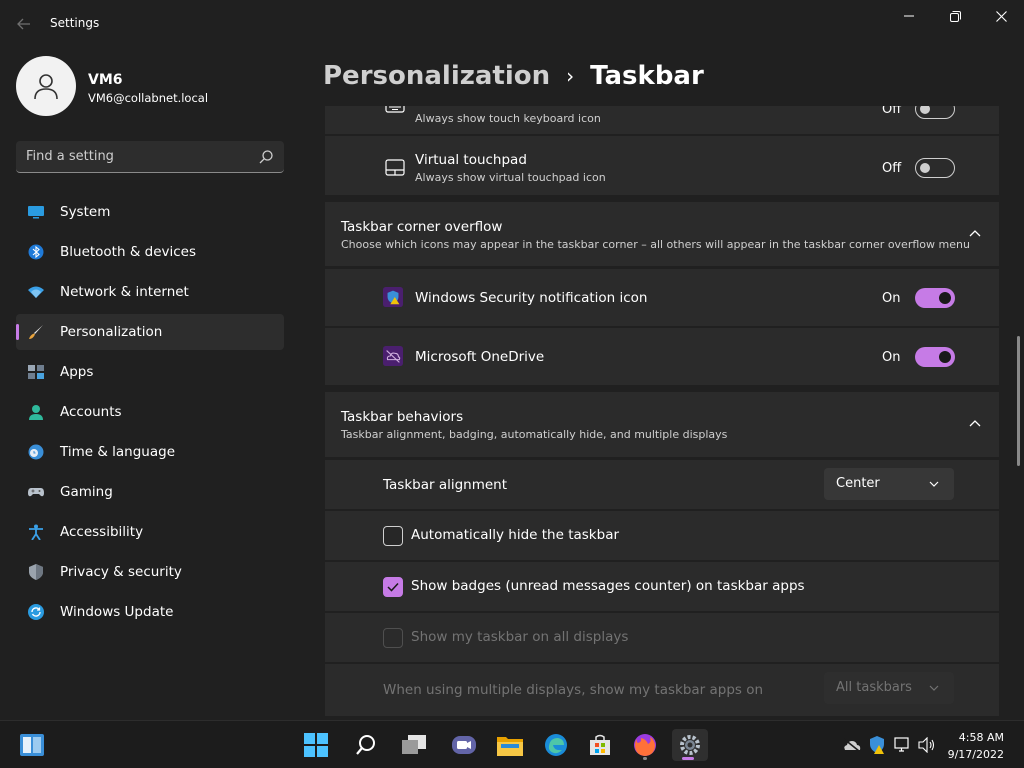  What do you see at coordinates (935, 112) in the screenshot?
I see `touch-keyboard-toggle` at bounding box center [935, 112].